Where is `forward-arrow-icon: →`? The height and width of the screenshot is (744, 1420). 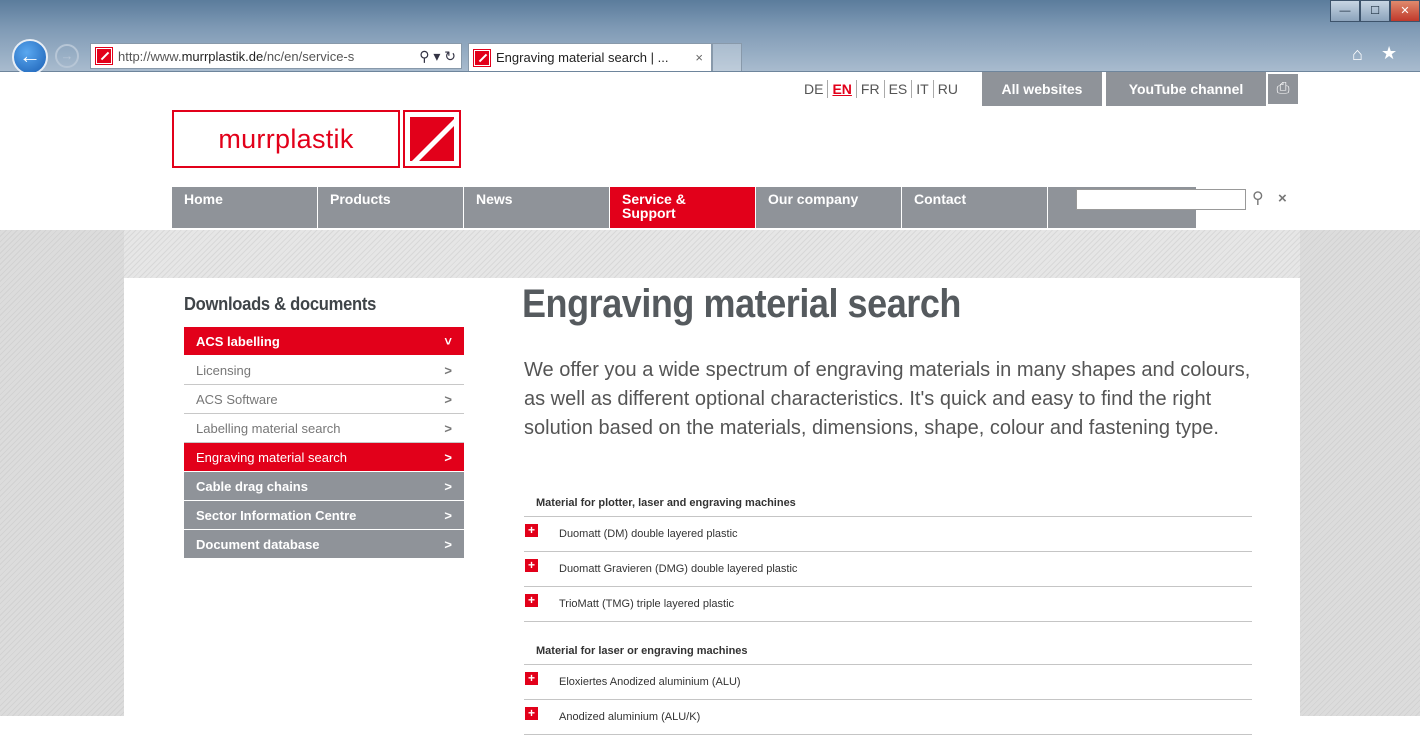 forward-arrow-icon: → is located at coordinates (67, 56).